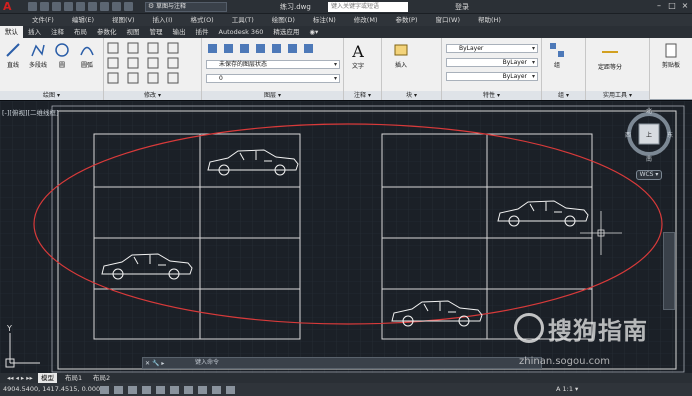 Image resolution: width=692 pixels, height=396 pixels. What do you see at coordinates (152, 95) in the screenshot?
I see `panel-modify-title: 修改 ▾` at bounding box center [152, 95].